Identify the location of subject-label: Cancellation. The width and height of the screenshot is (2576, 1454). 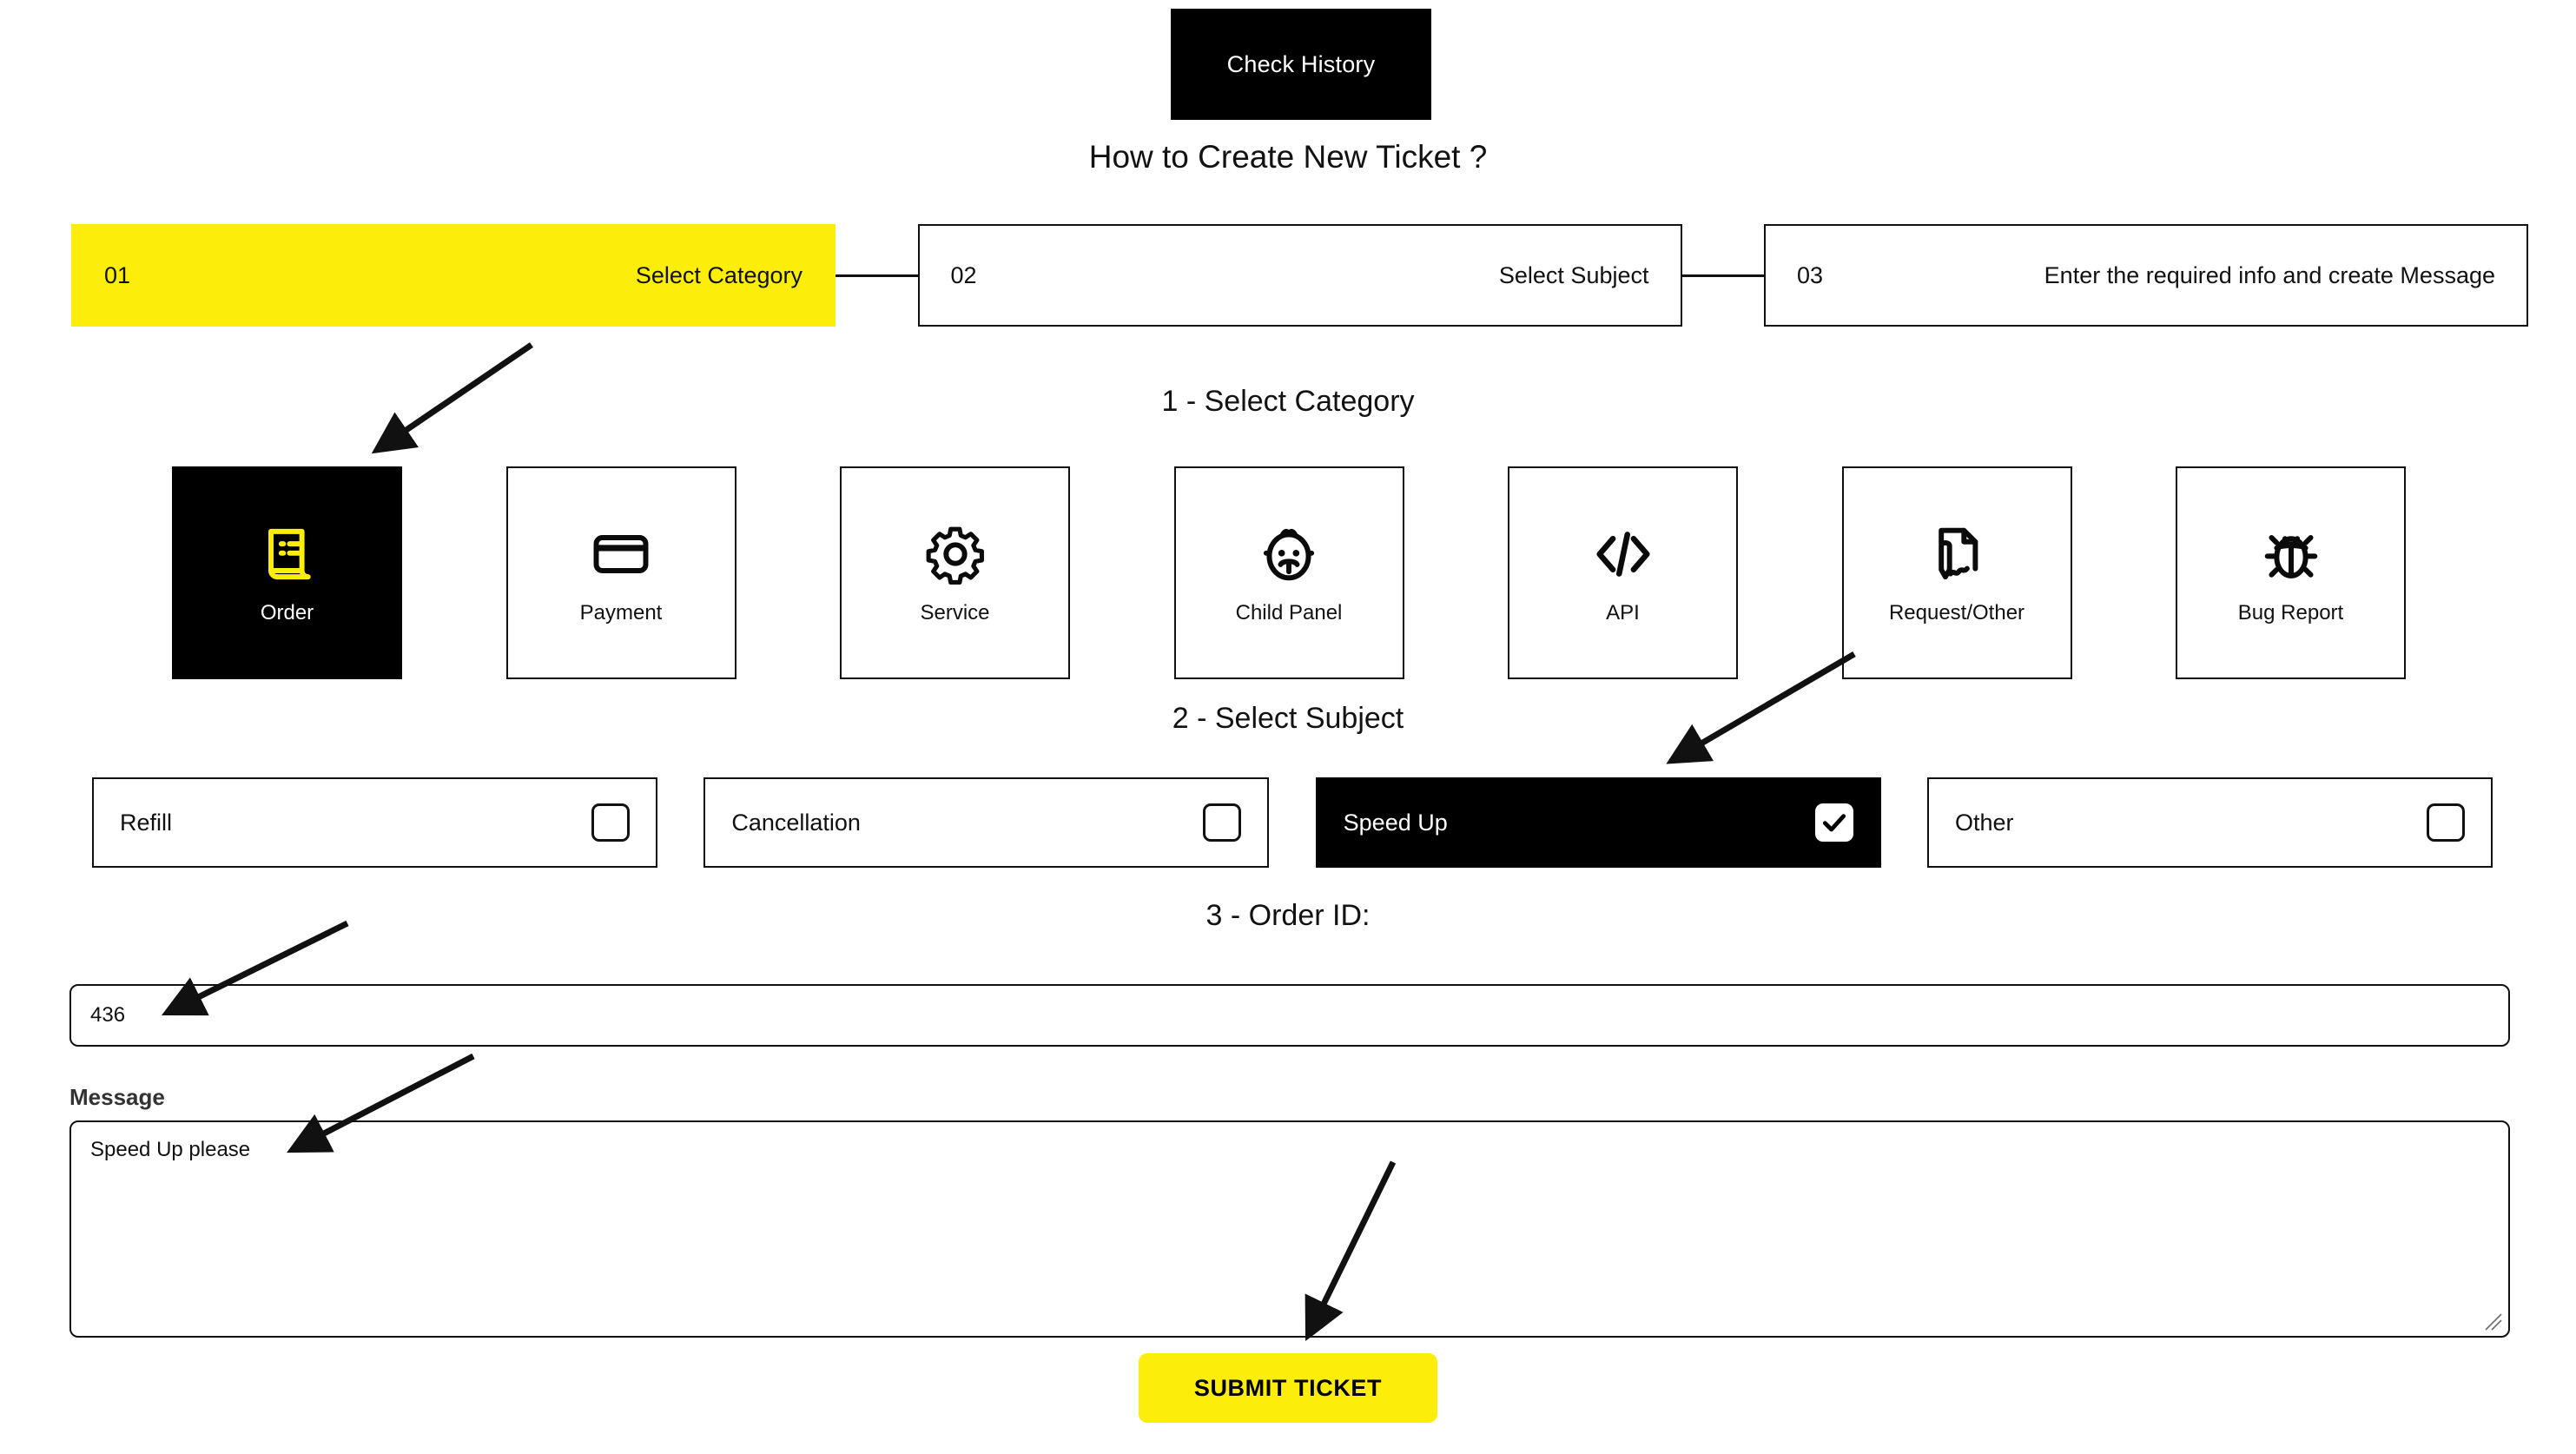
(796, 822).